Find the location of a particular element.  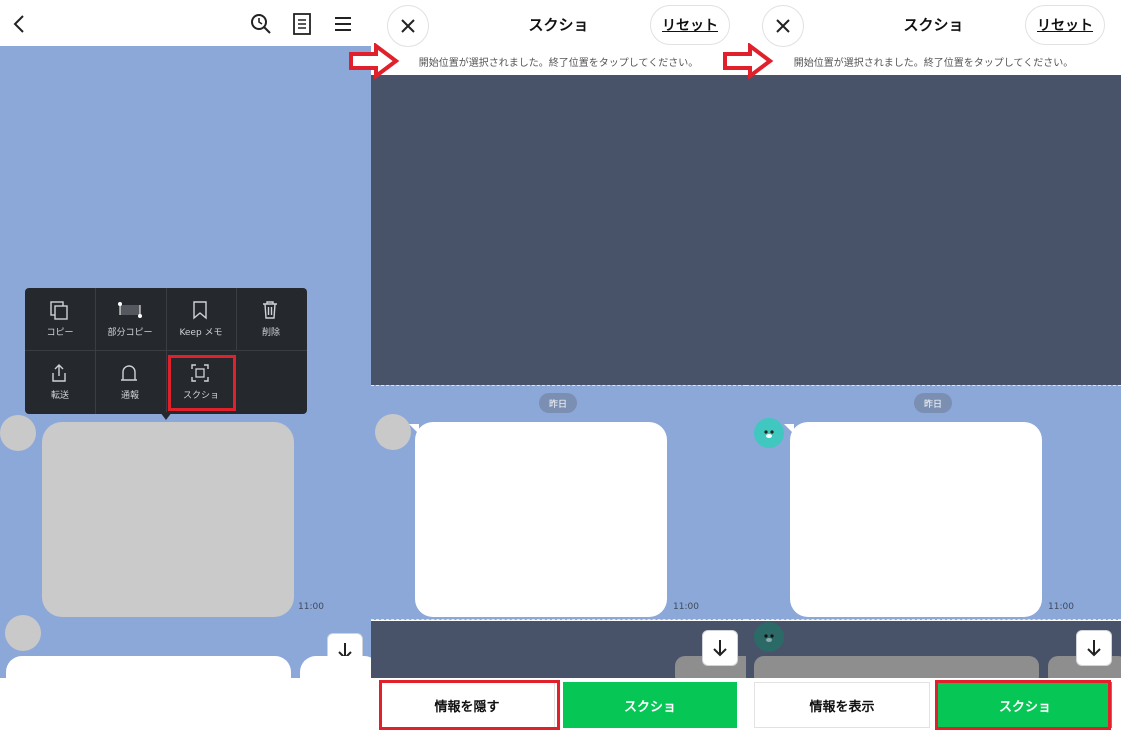

screenshot-button: スクショ is located at coordinates (650, 705).